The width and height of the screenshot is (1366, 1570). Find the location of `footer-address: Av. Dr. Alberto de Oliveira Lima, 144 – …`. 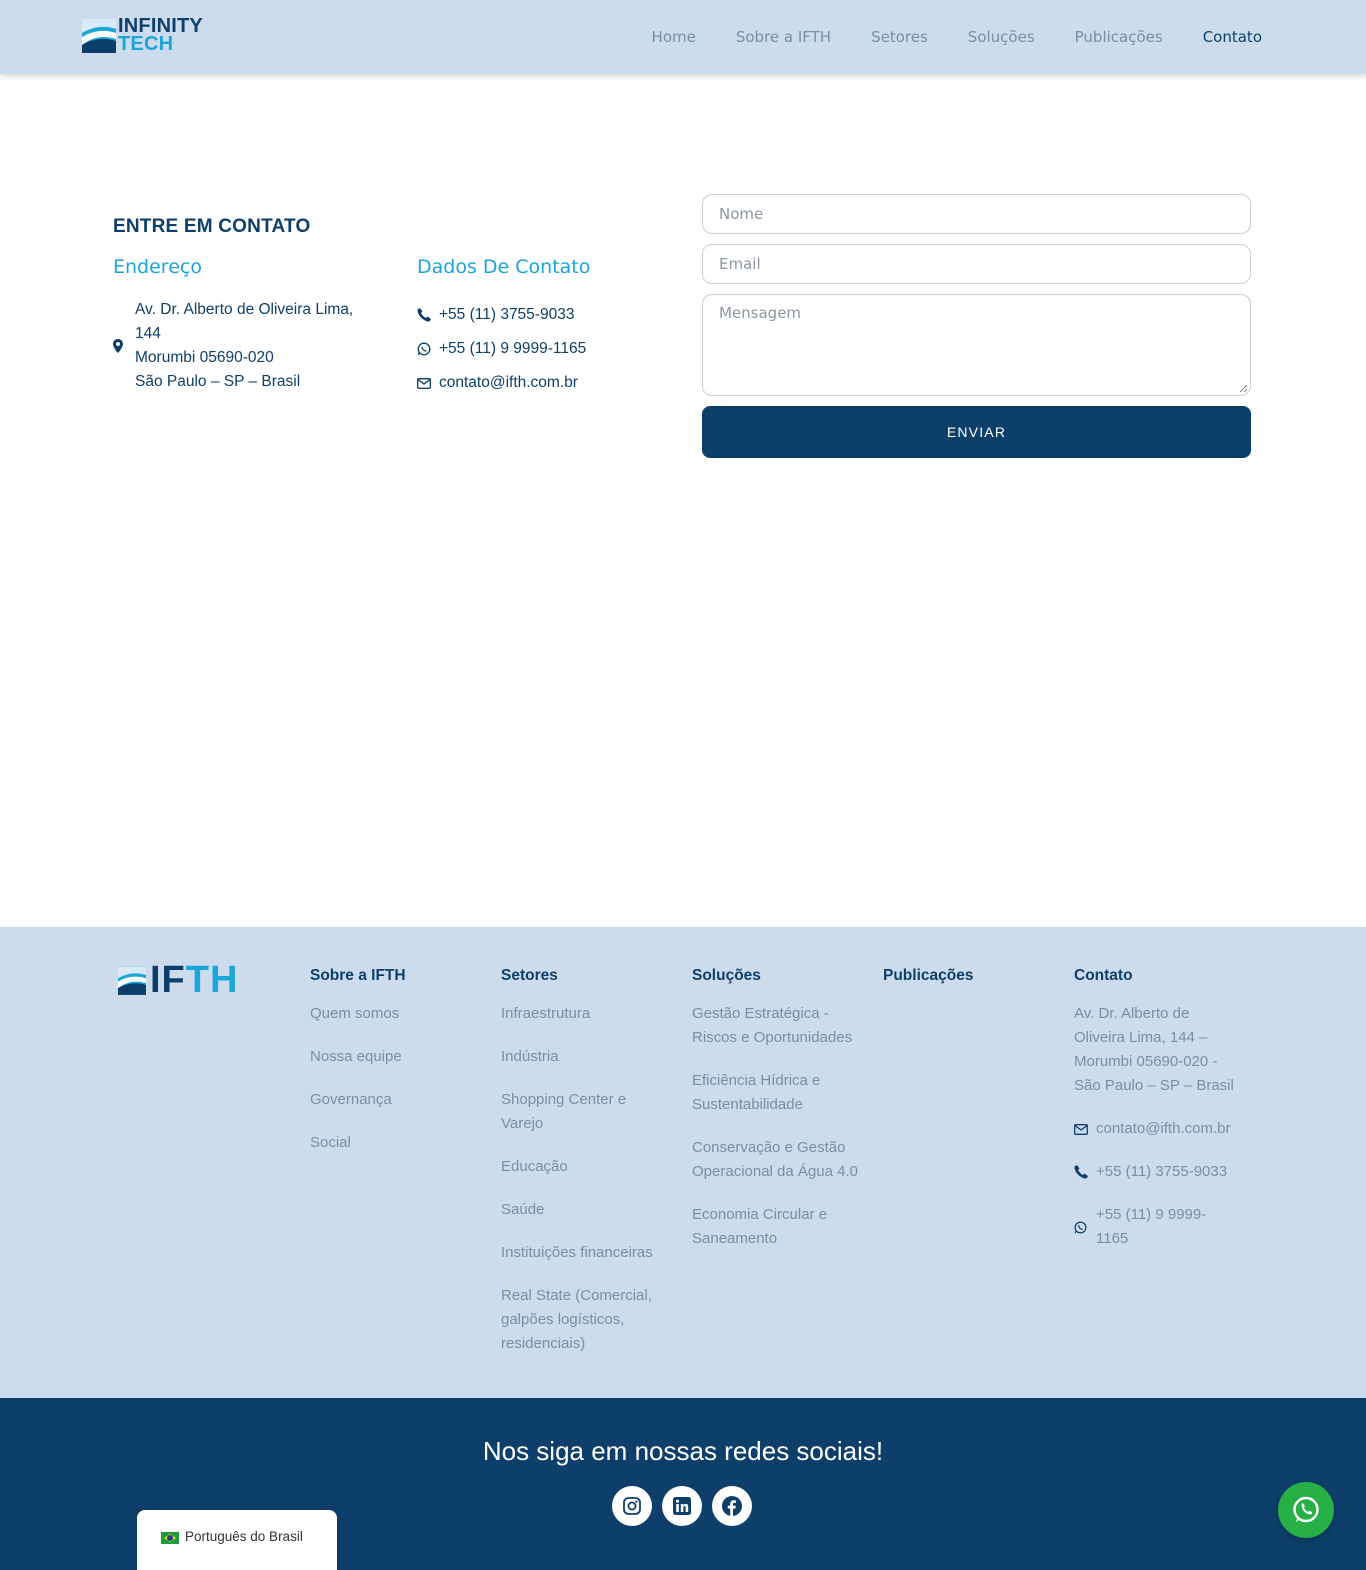

footer-address: Av. Dr. Alberto de Oliveira Lima, 144 – … is located at coordinates (1154, 1049).